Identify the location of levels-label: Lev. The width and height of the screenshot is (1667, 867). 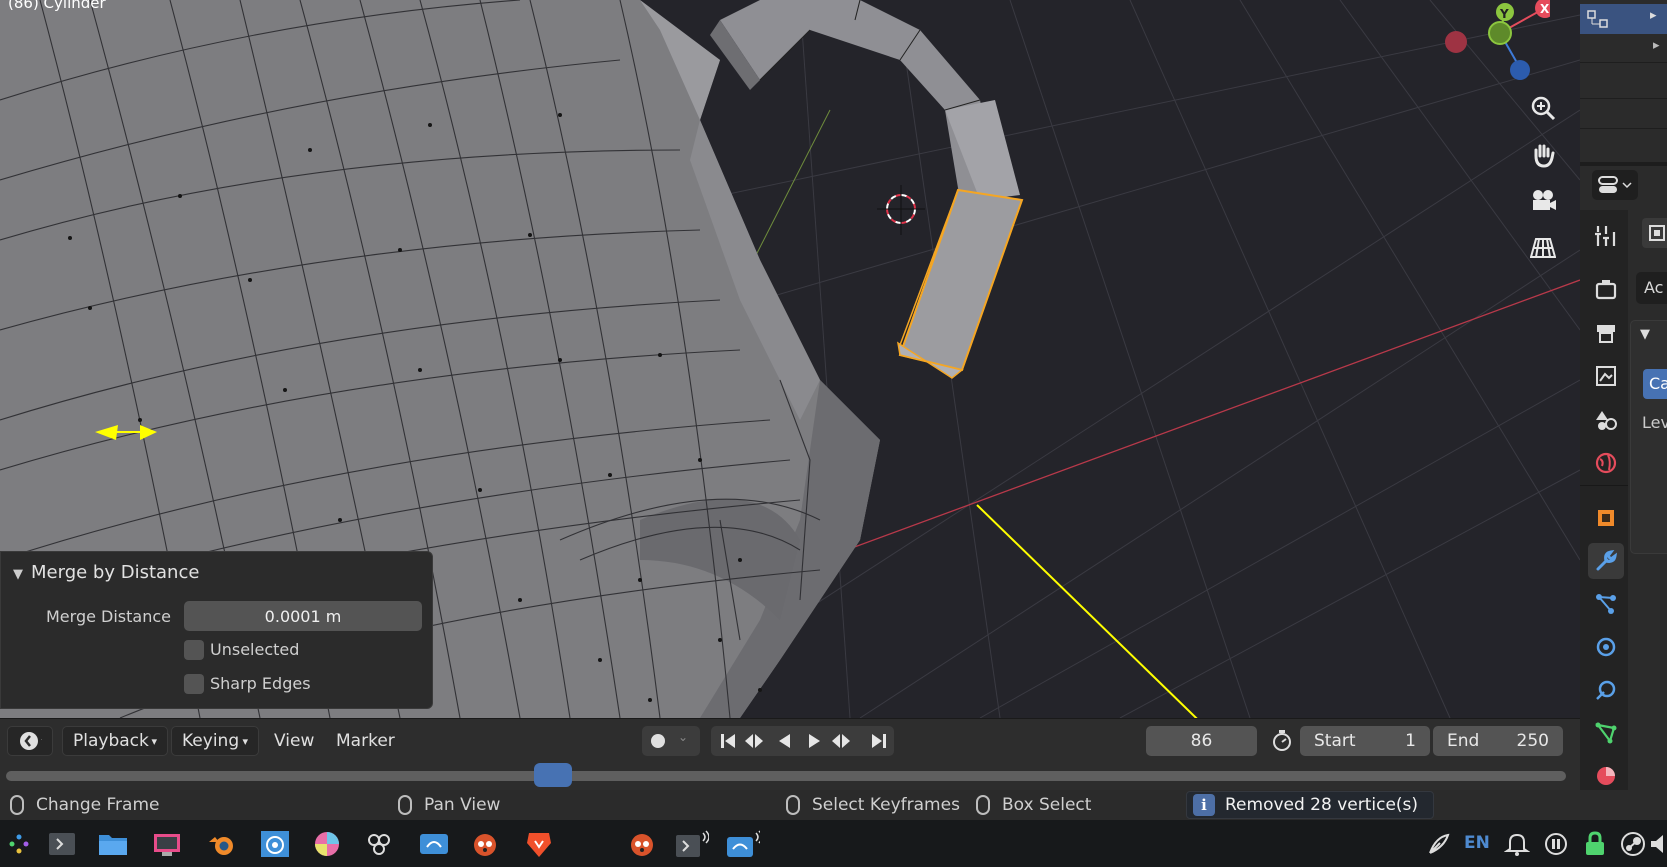
(1654, 422).